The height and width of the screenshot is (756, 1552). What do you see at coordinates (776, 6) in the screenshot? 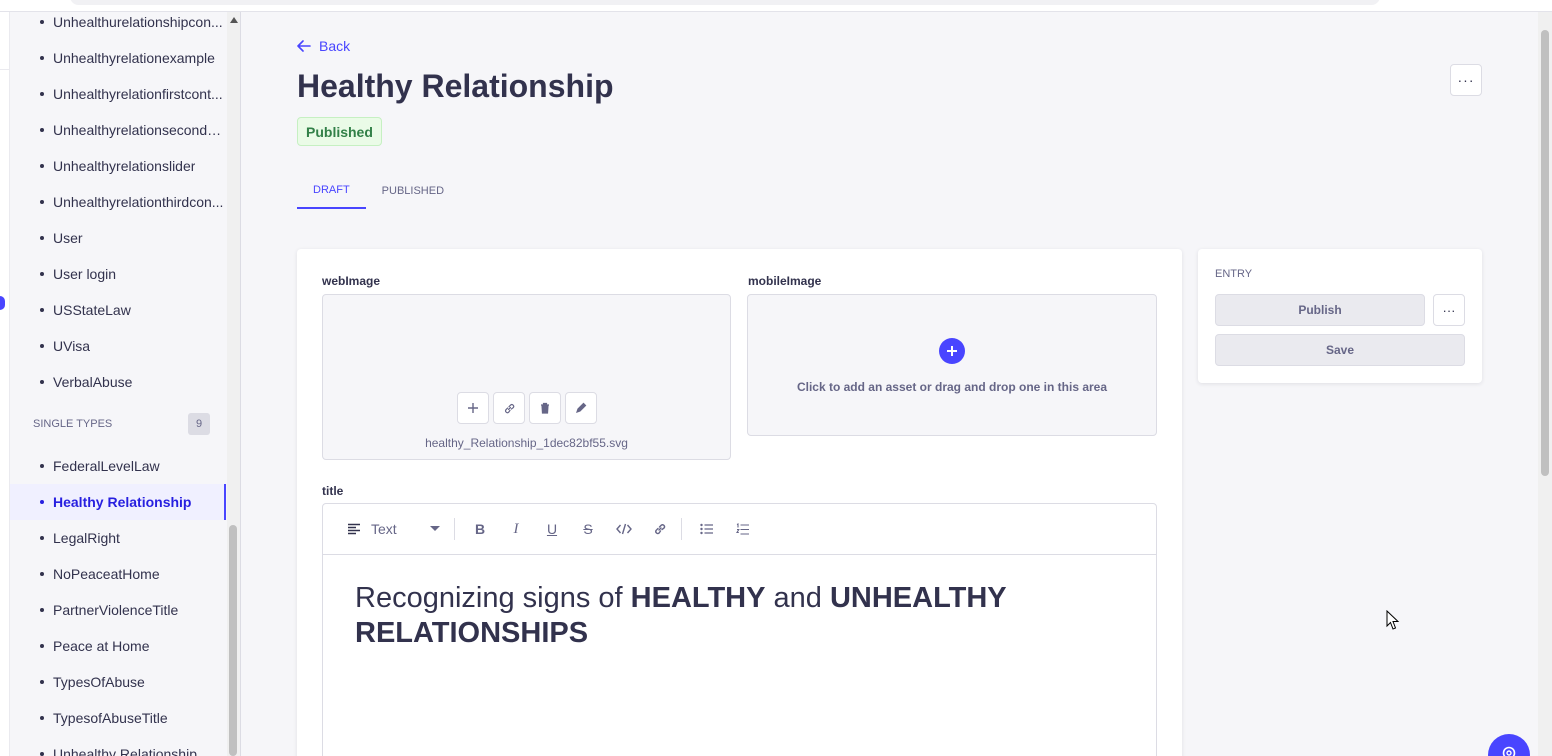
I see `browser-top-strip` at bounding box center [776, 6].